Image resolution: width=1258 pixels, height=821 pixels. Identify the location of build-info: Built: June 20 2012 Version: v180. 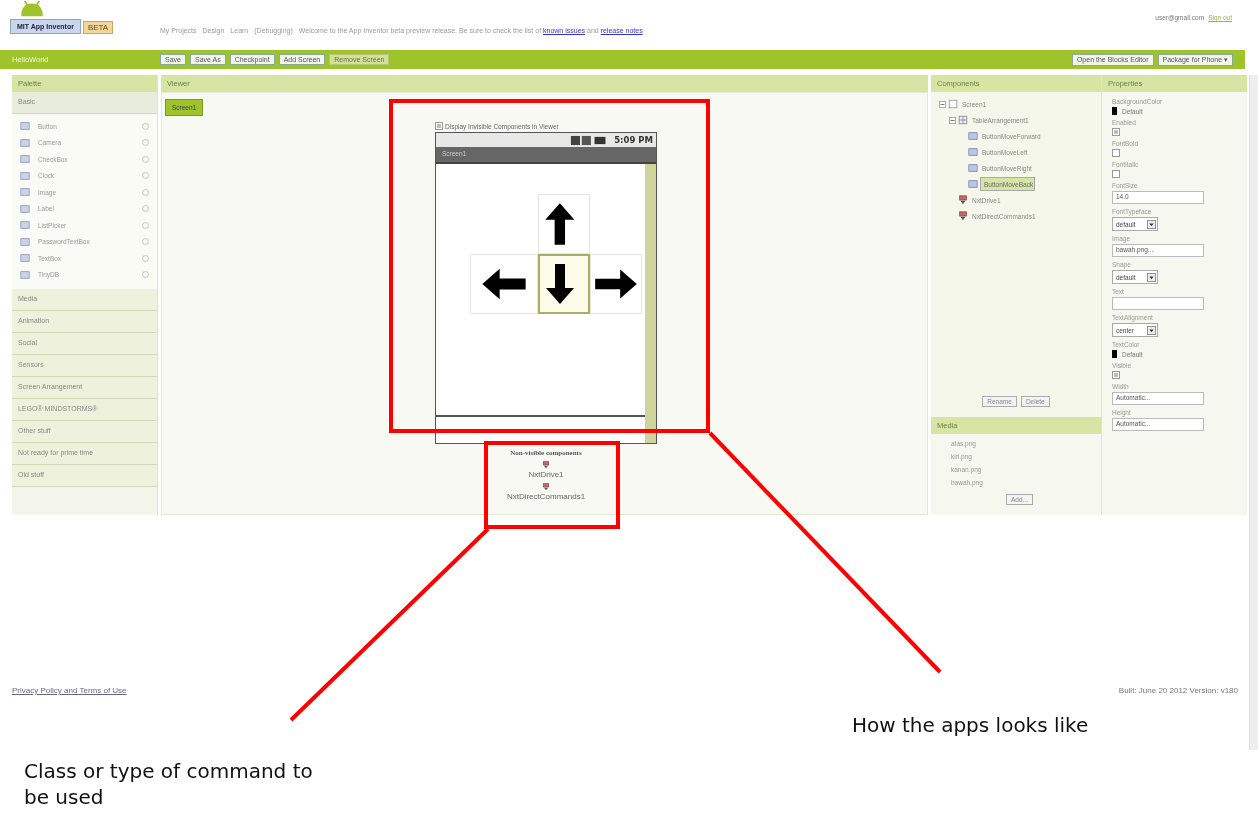
(1178, 690).